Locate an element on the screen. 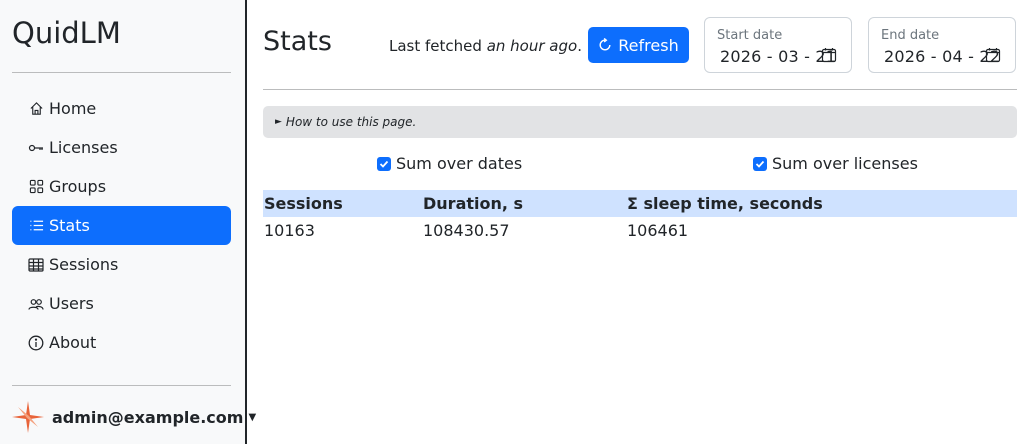 The height and width of the screenshot is (444, 1030). how-to-disclosure: ► How to use this page. is located at coordinates (640, 122).